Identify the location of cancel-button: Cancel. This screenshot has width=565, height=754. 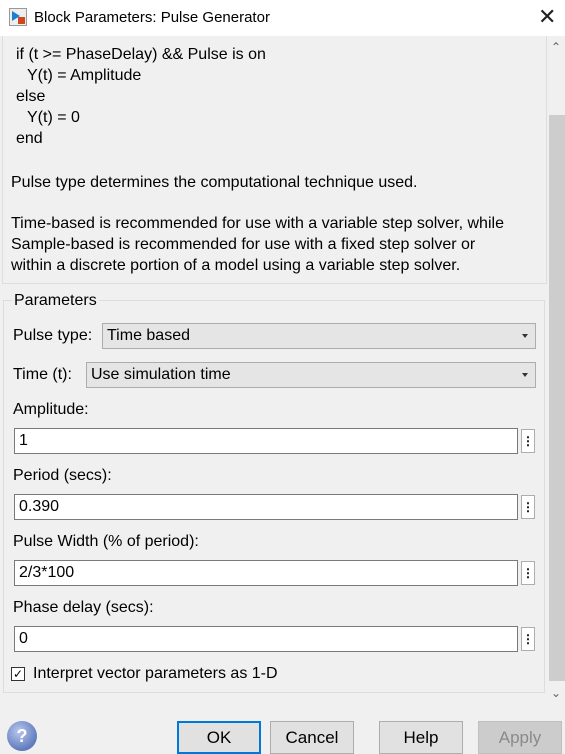
(312, 737).